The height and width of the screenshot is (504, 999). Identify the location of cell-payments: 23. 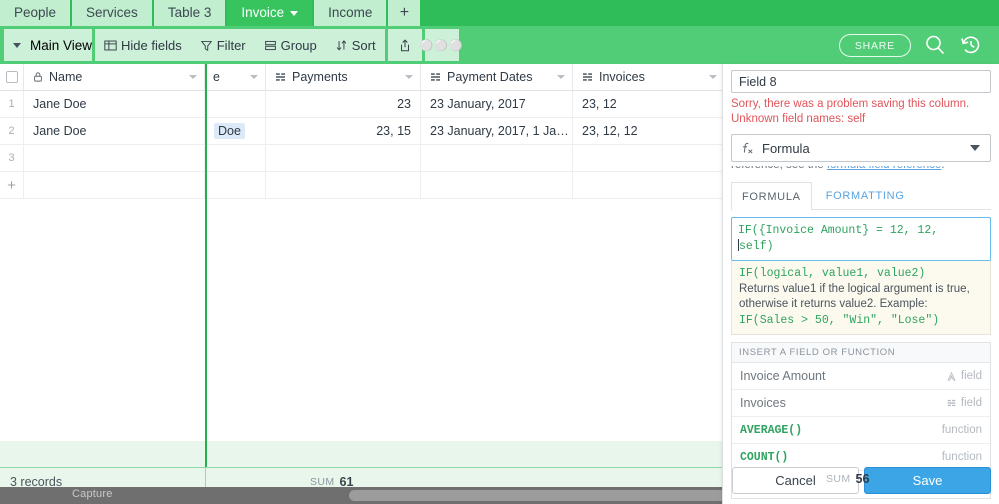
(343, 104).